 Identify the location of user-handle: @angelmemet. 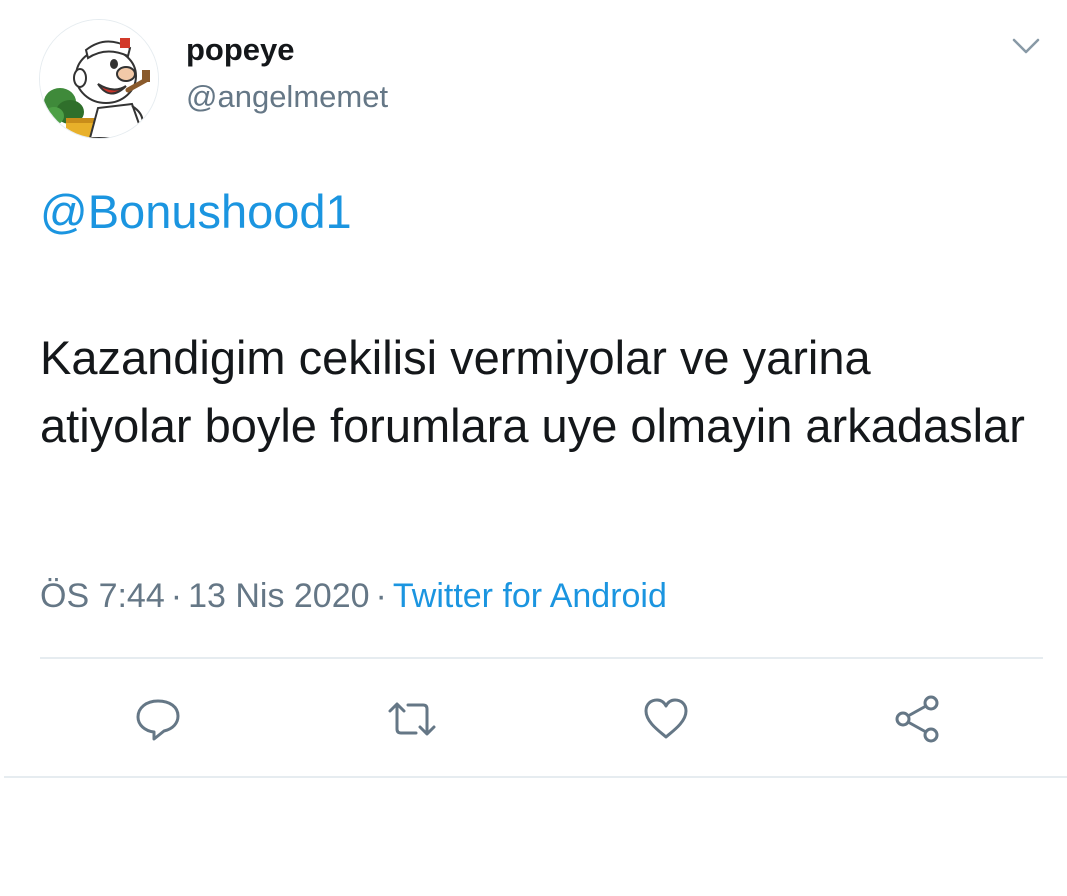
(287, 97).